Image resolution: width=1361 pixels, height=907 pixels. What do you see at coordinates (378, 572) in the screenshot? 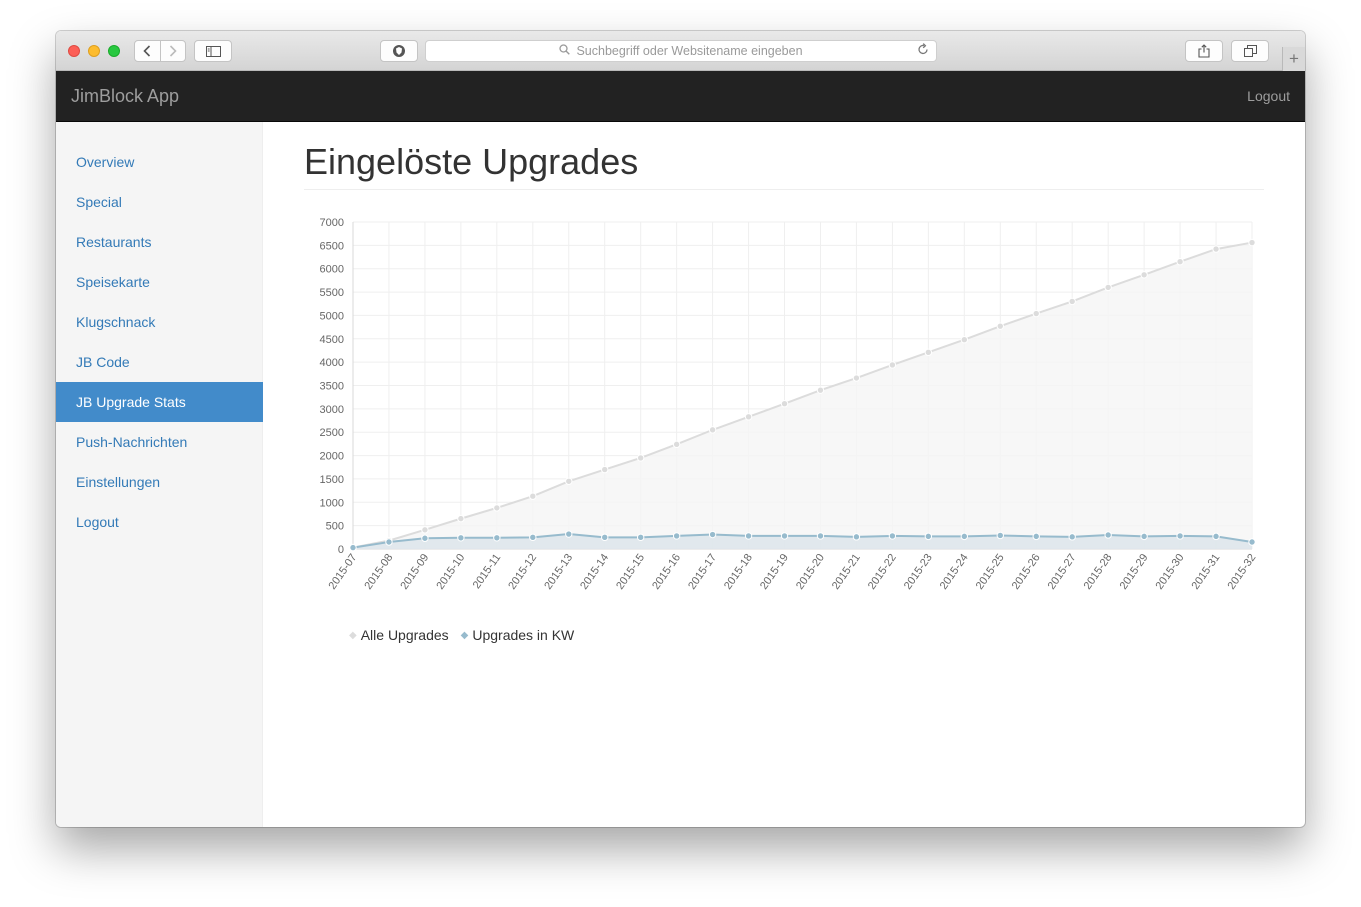
I see `x-tick-label: 2015-08` at bounding box center [378, 572].